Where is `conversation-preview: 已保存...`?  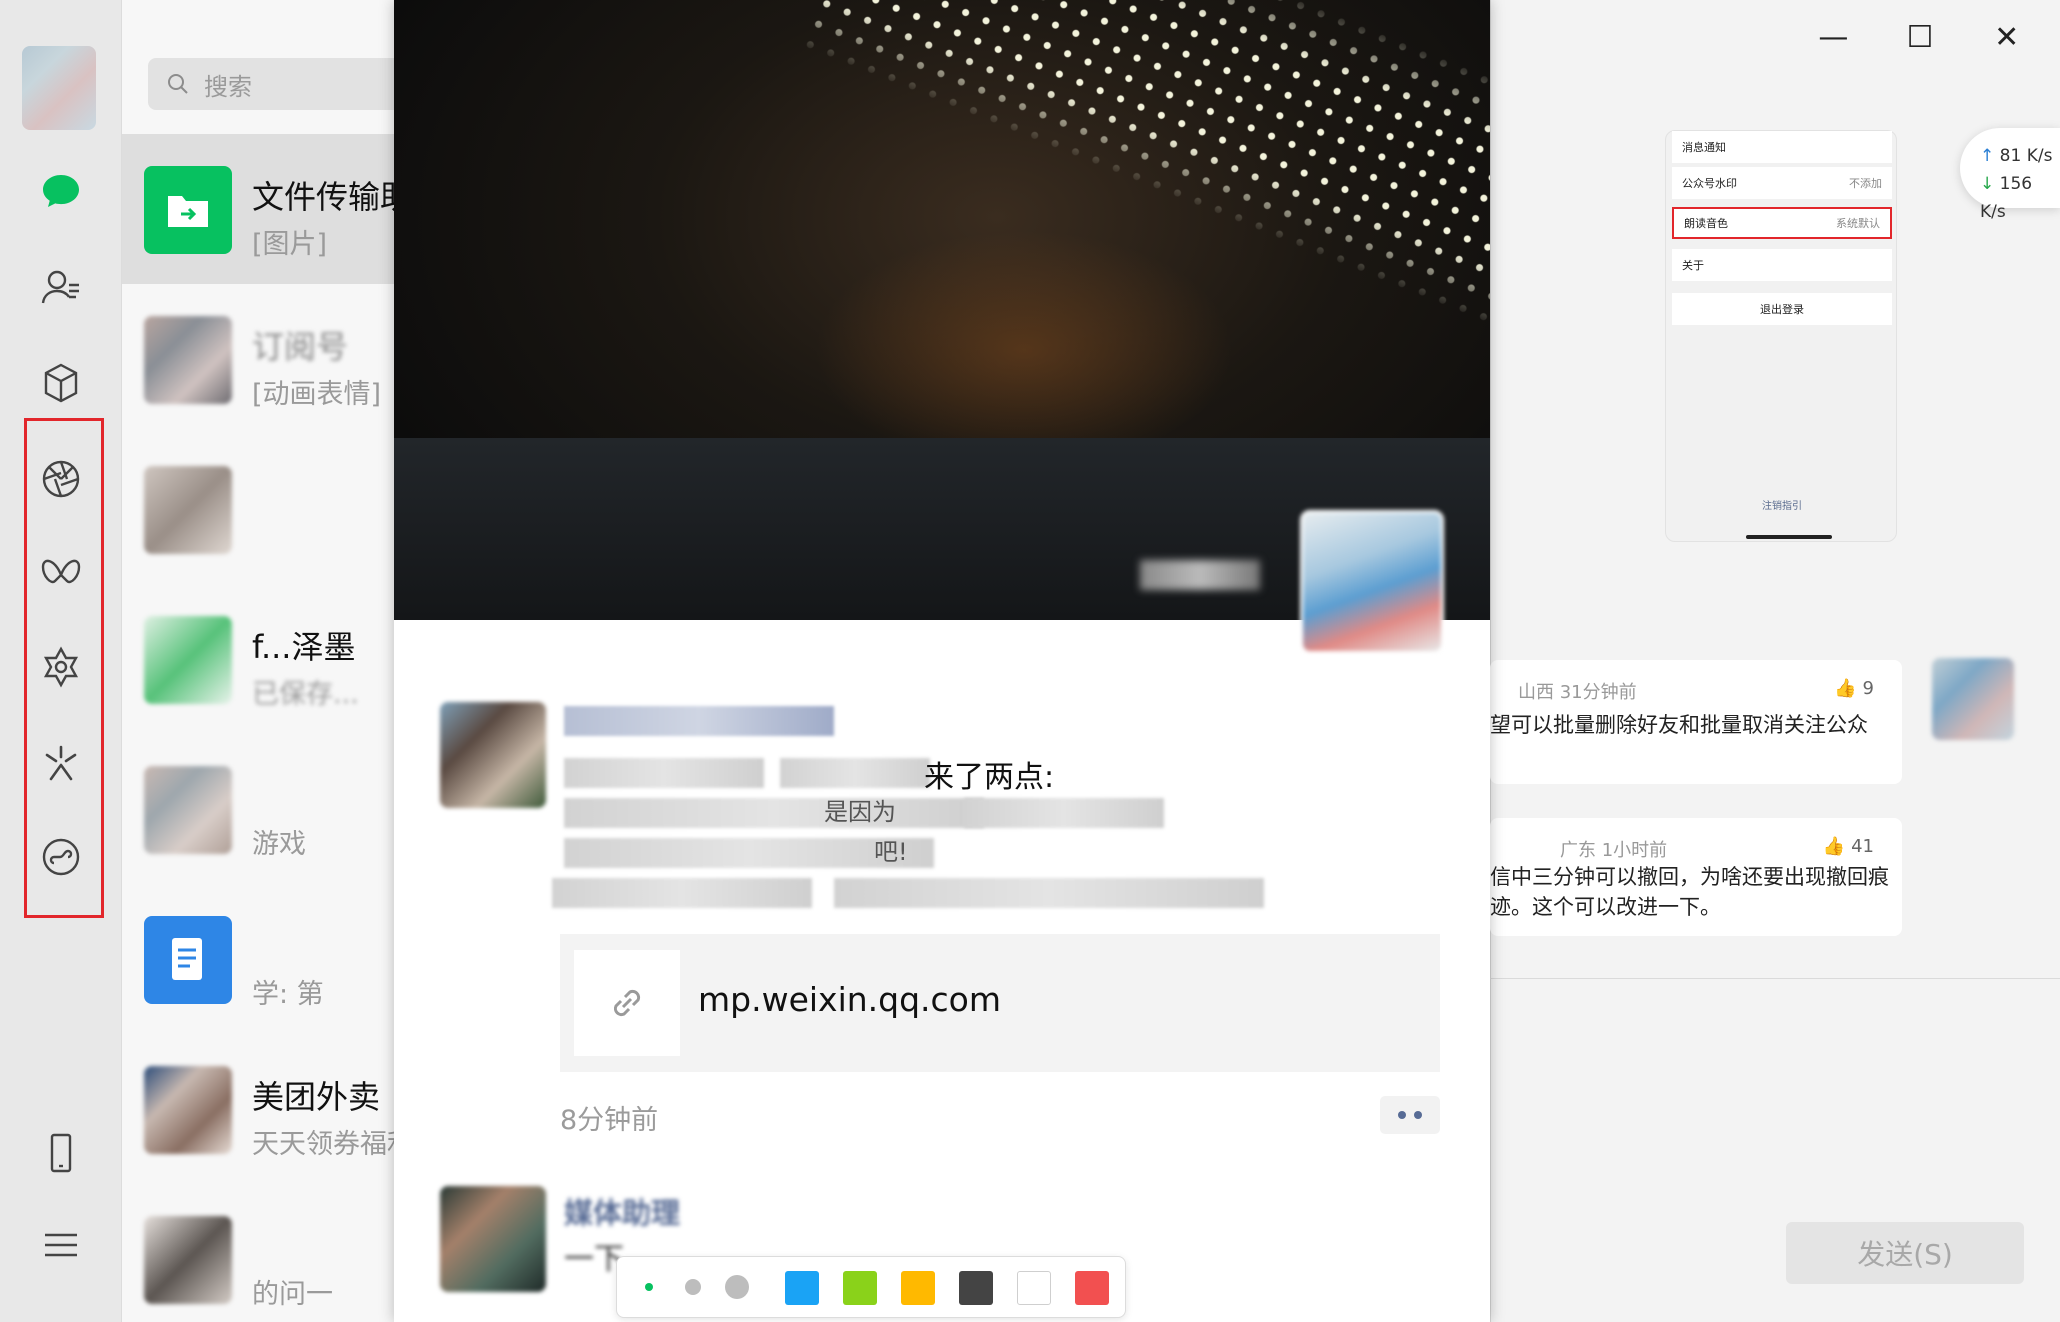 conversation-preview: 已保存... is located at coordinates (305, 694).